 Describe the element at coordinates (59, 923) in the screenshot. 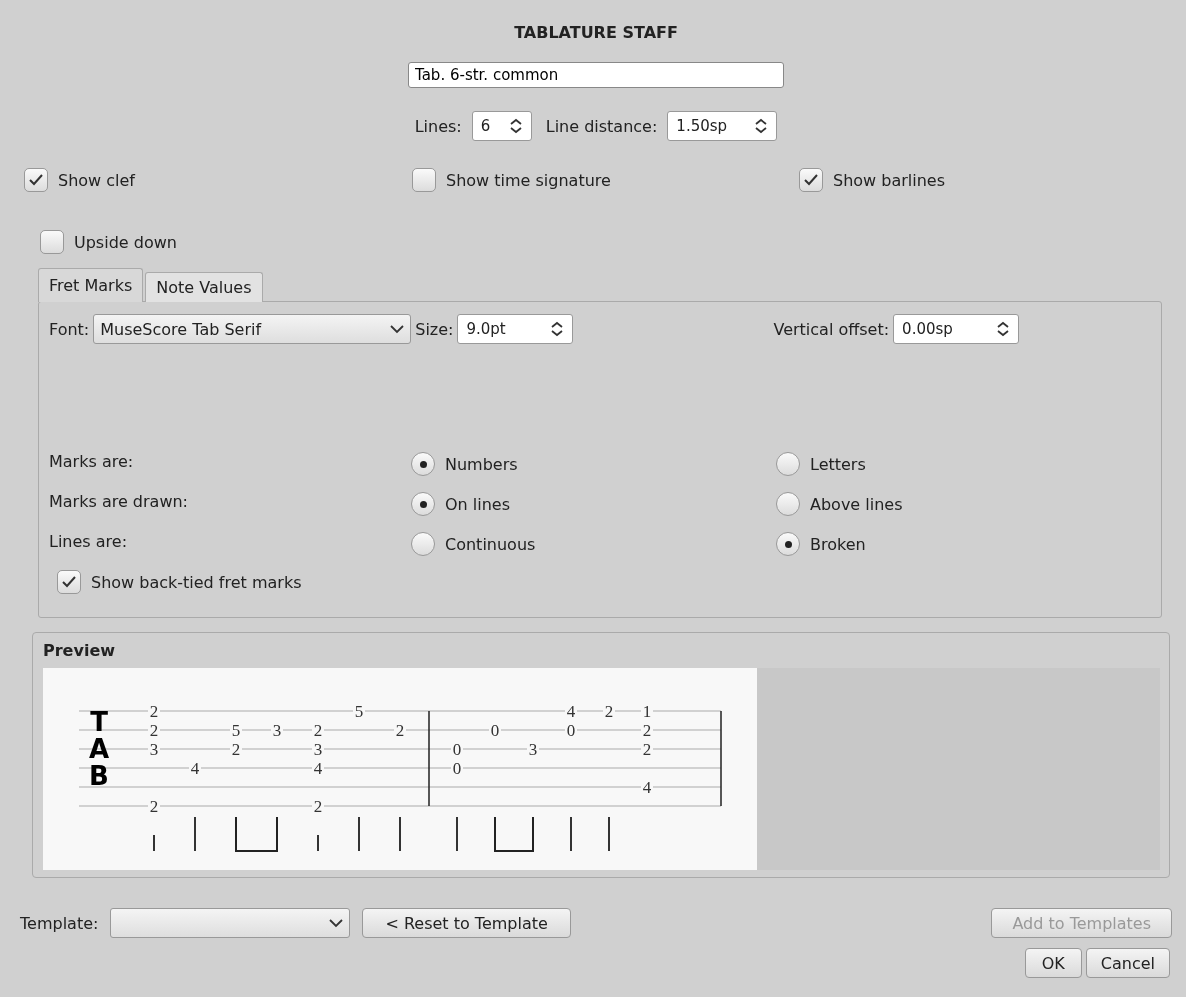

I see `field-label: Template:` at that location.